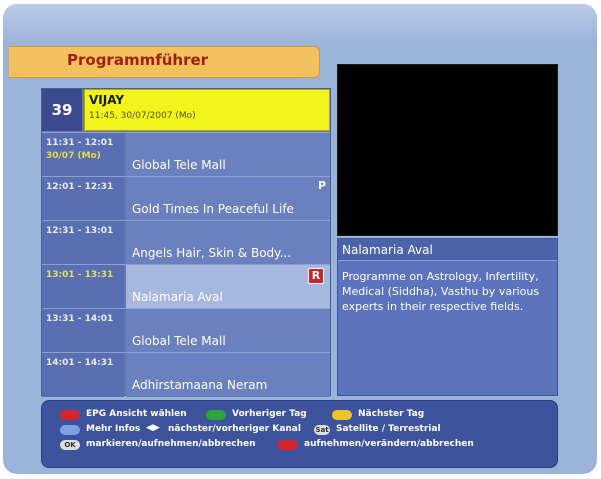 This screenshot has width=601, height=479. I want to click on ok-key-label: markieren/aufnehmen/abbrechen, so click(171, 444).